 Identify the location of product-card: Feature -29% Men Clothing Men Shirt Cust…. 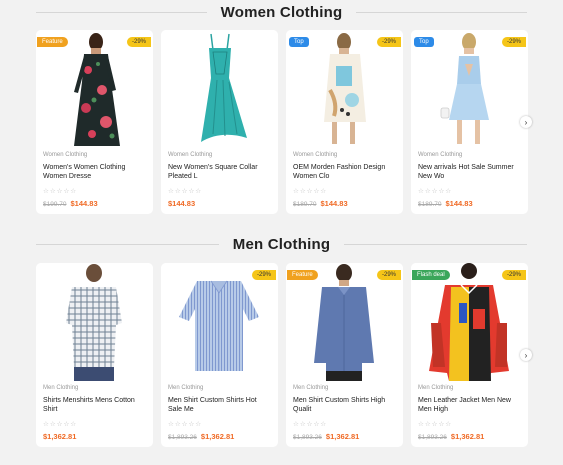
(344, 355).